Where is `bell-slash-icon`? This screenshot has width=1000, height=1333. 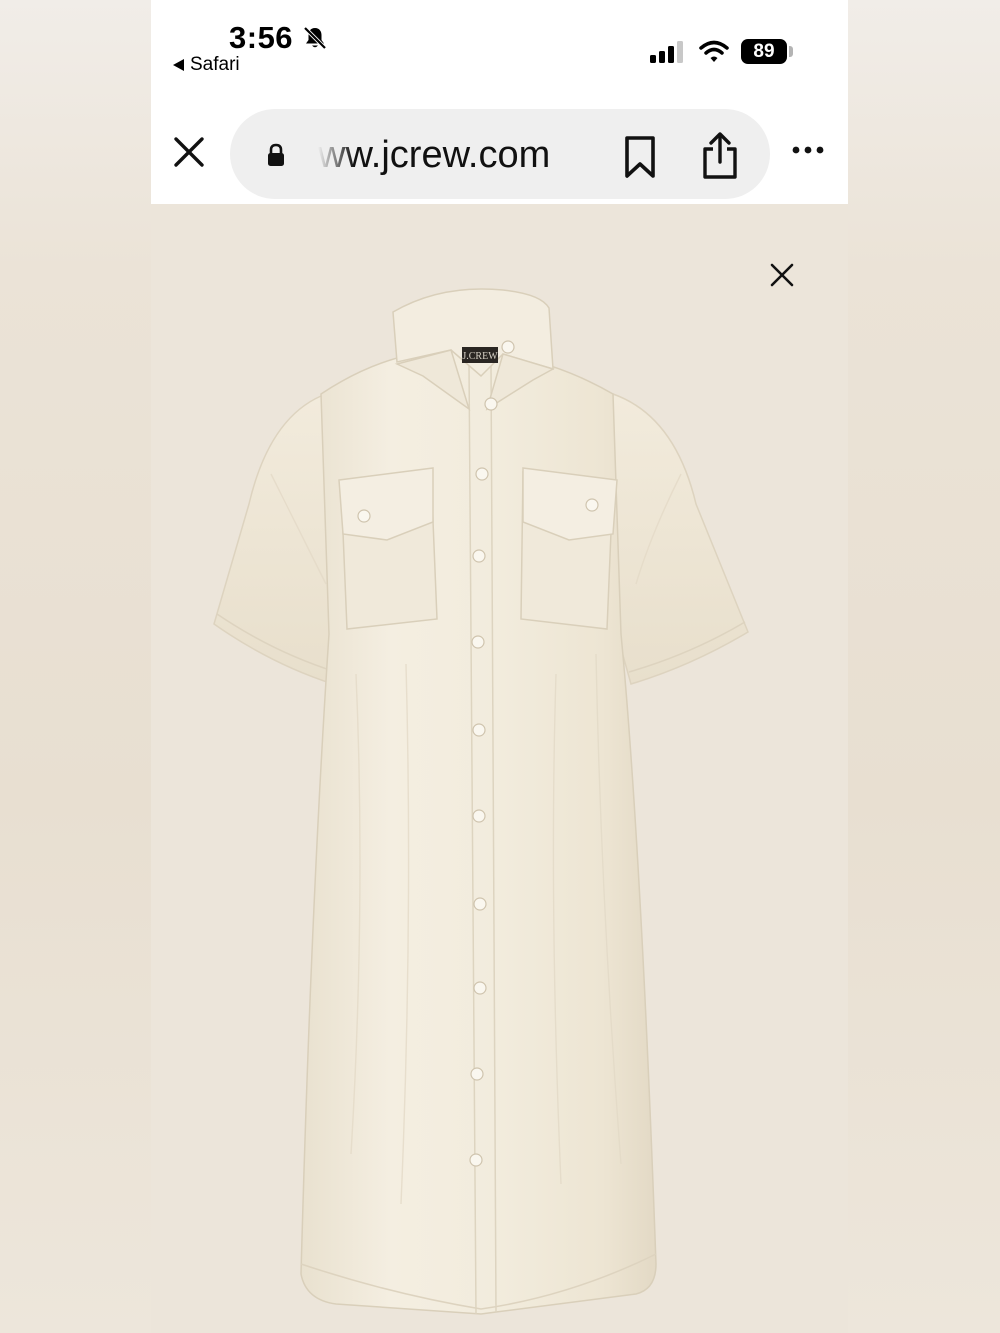
bell-slash-icon is located at coordinates (315, 38).